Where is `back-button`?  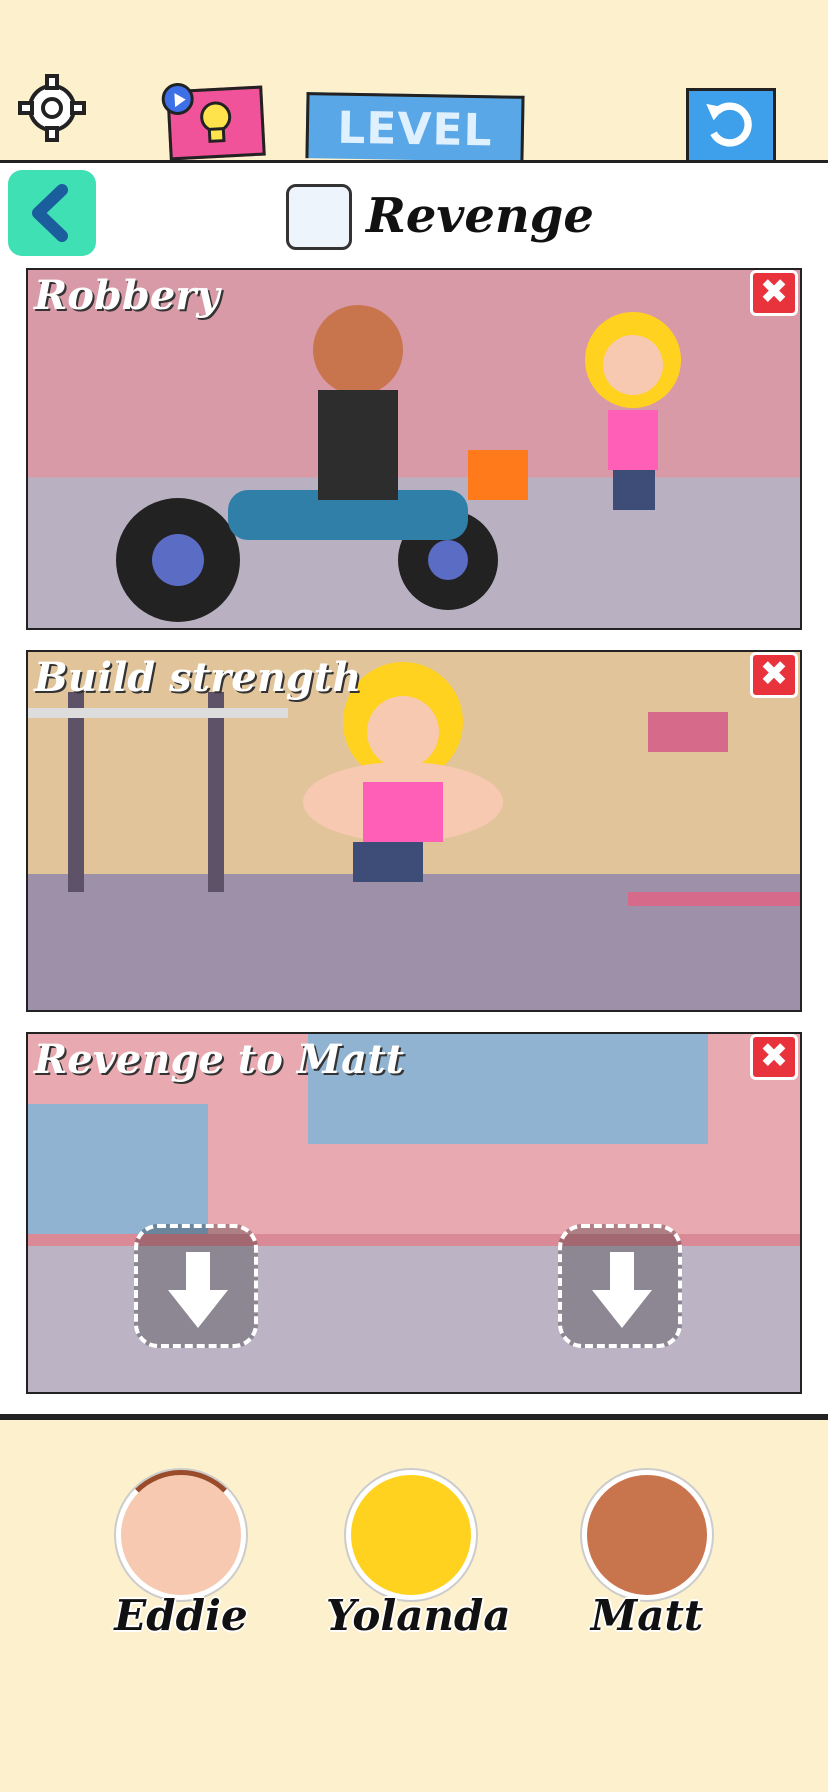 back-button is located at coordinates (52, 213).